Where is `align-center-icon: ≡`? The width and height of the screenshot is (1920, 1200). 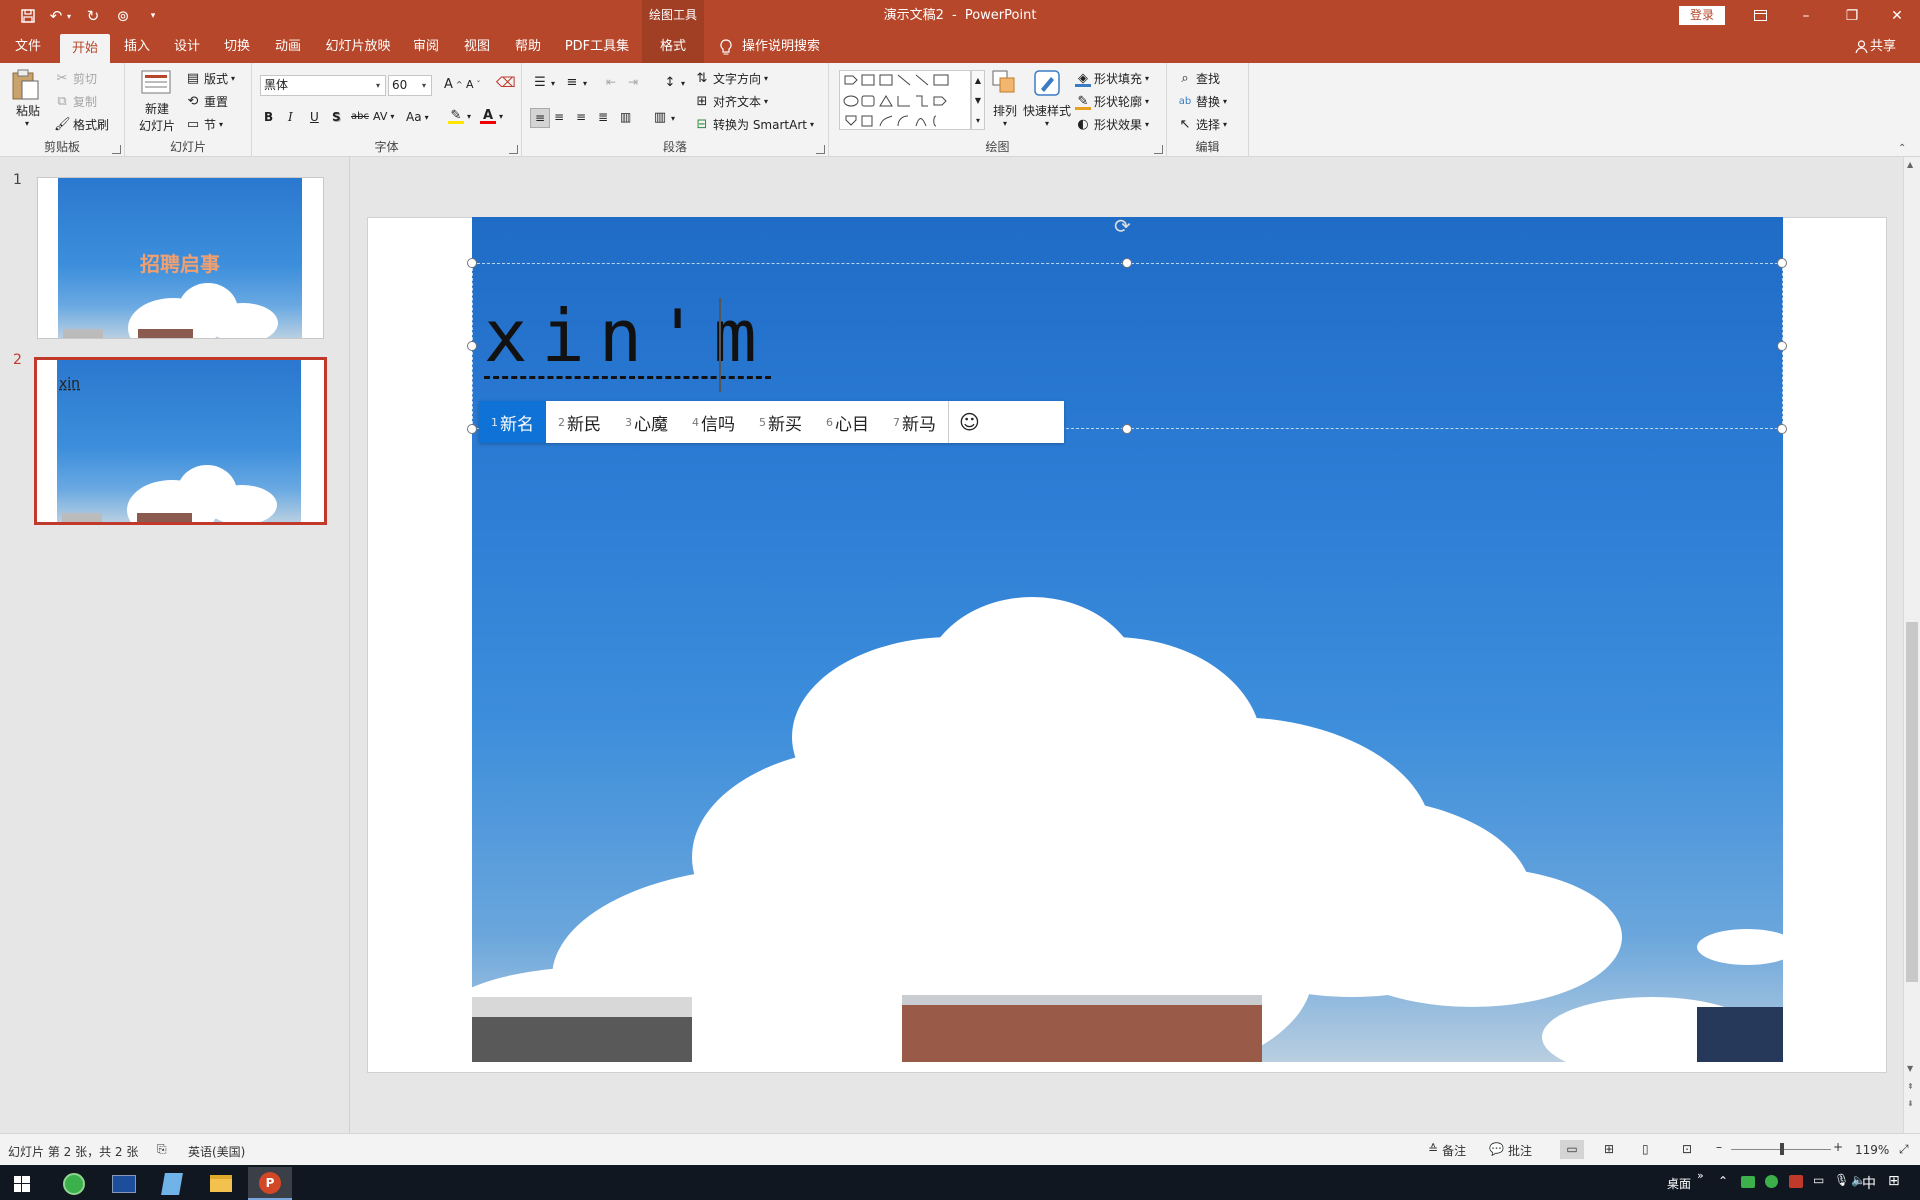
align-center-icon: ≡ is located at coordinates (559, 117).